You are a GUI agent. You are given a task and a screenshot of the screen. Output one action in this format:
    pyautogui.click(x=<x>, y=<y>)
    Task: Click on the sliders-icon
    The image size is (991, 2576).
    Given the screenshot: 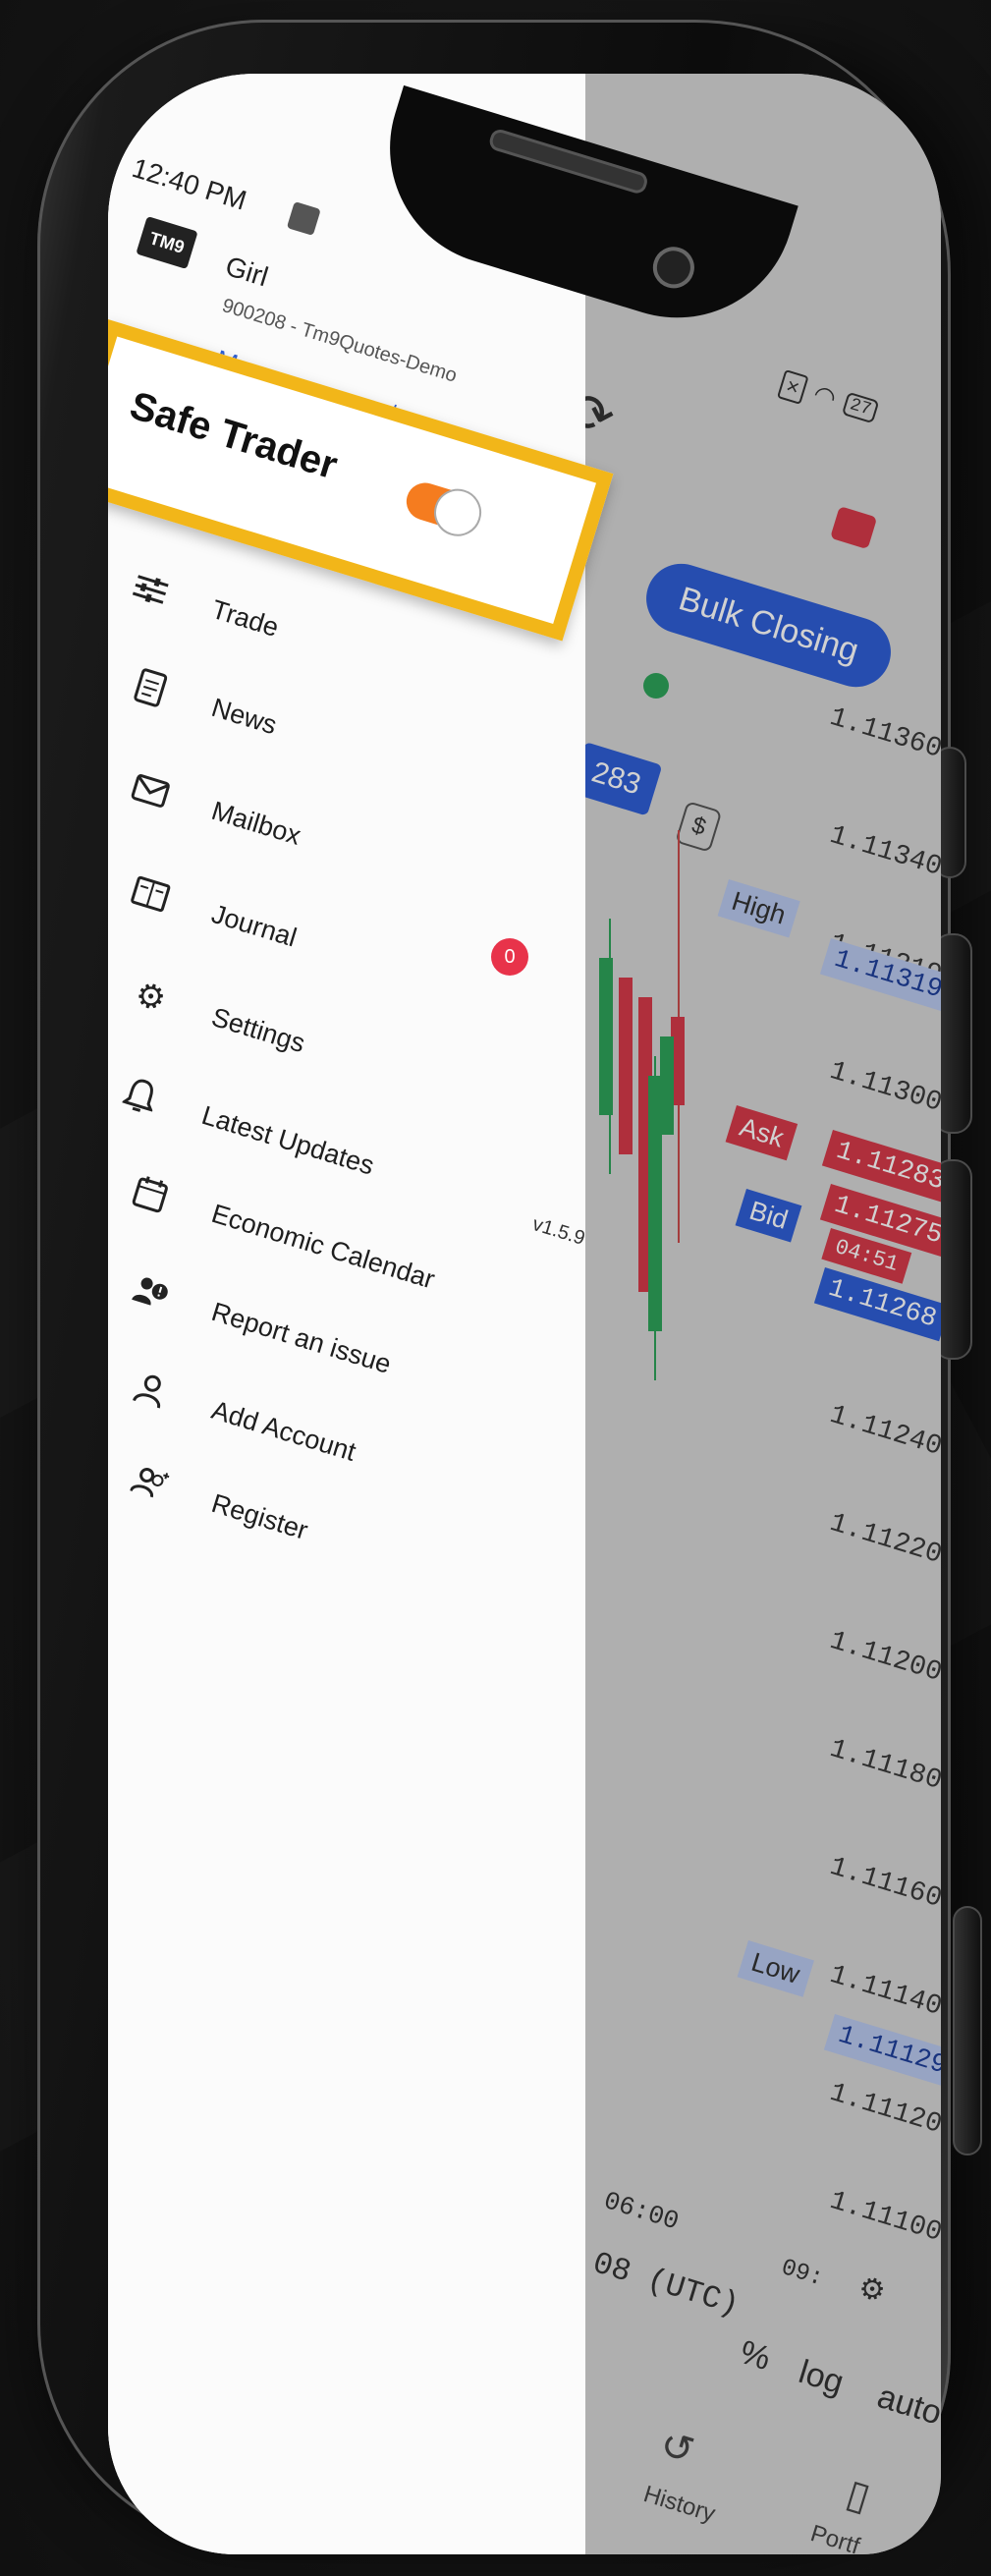 What is the action you would take?
    pyautogui.click(x=150, y=589)
    